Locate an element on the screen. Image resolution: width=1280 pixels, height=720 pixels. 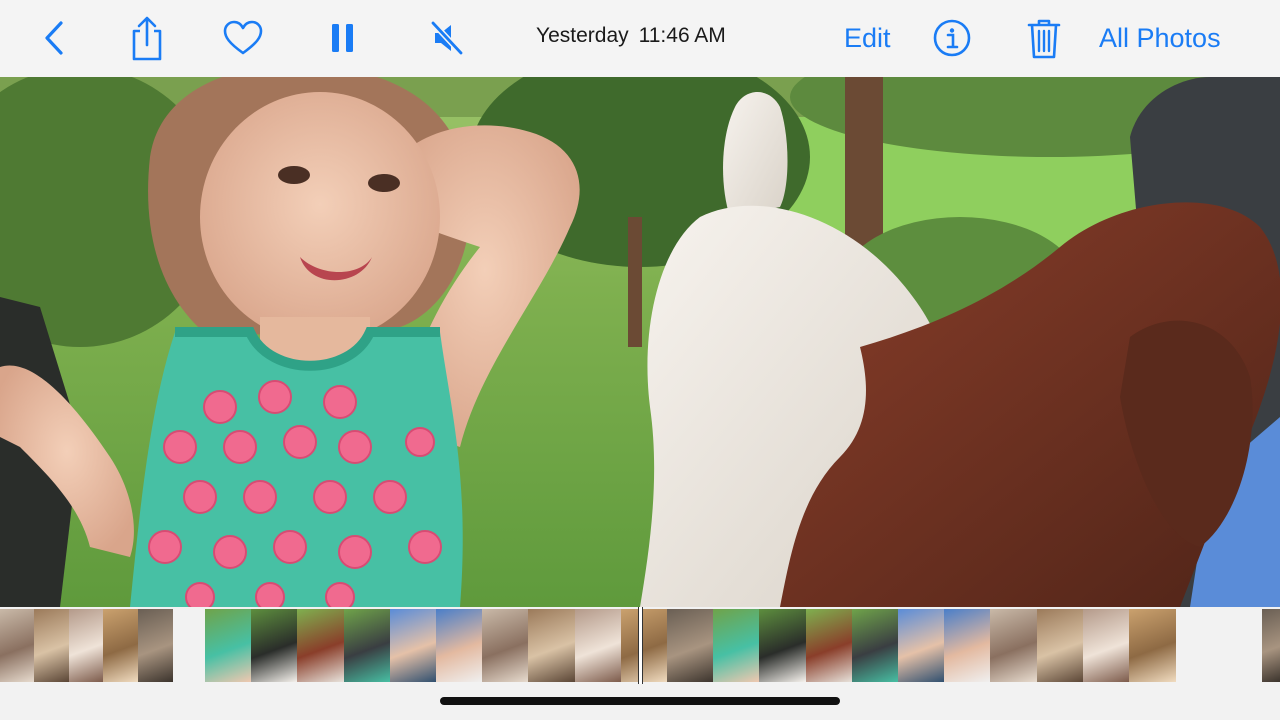
share-icon is located at coordinates (147, 38).